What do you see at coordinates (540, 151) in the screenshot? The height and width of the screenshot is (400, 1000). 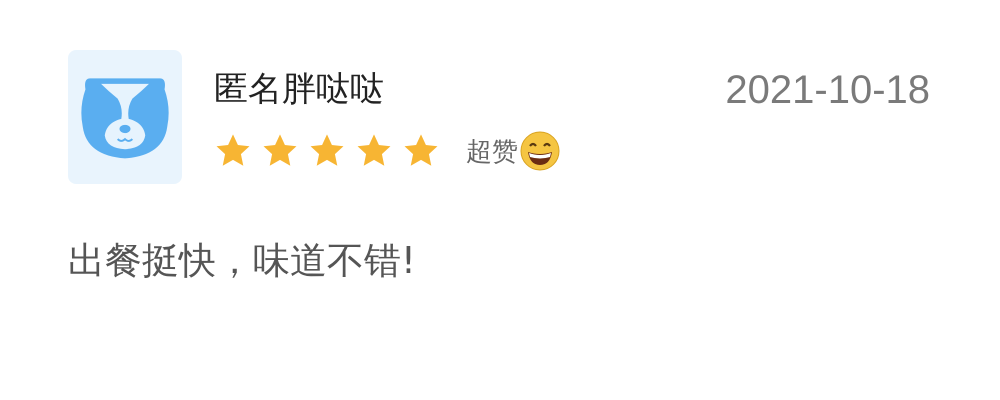 I see `grin-emoji-icon` at bounding box center [540, 151].